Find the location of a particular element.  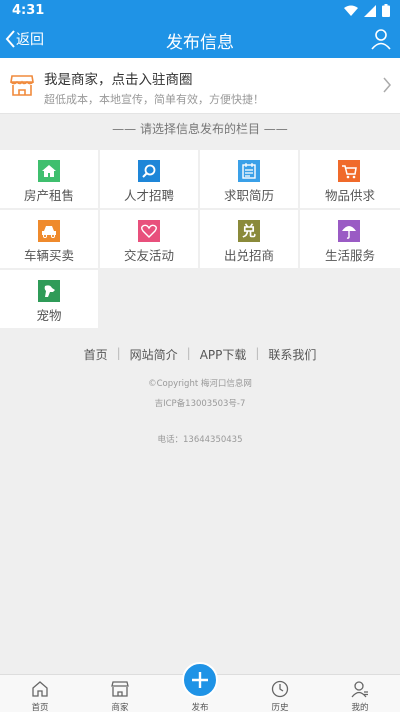

plus-icon is located at coordinates (200, 680).